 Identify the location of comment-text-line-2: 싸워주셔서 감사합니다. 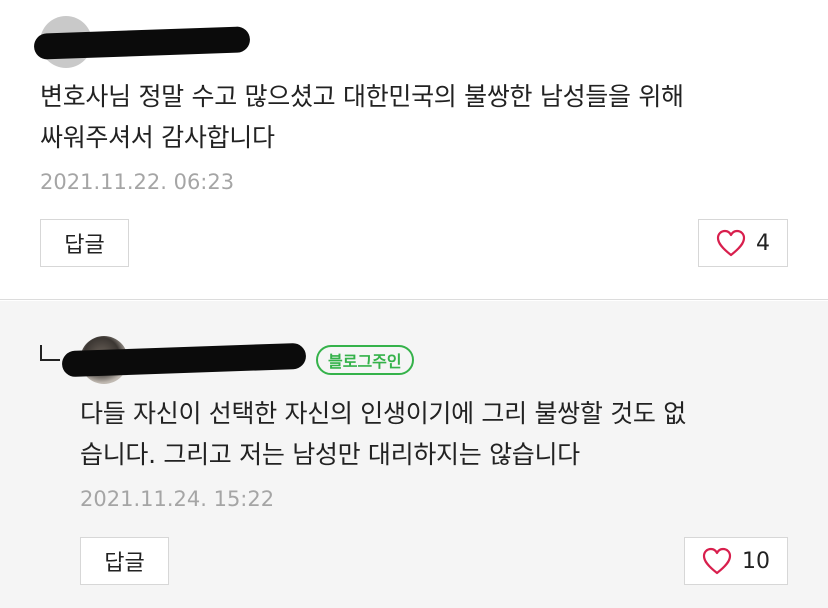
(157, 137).